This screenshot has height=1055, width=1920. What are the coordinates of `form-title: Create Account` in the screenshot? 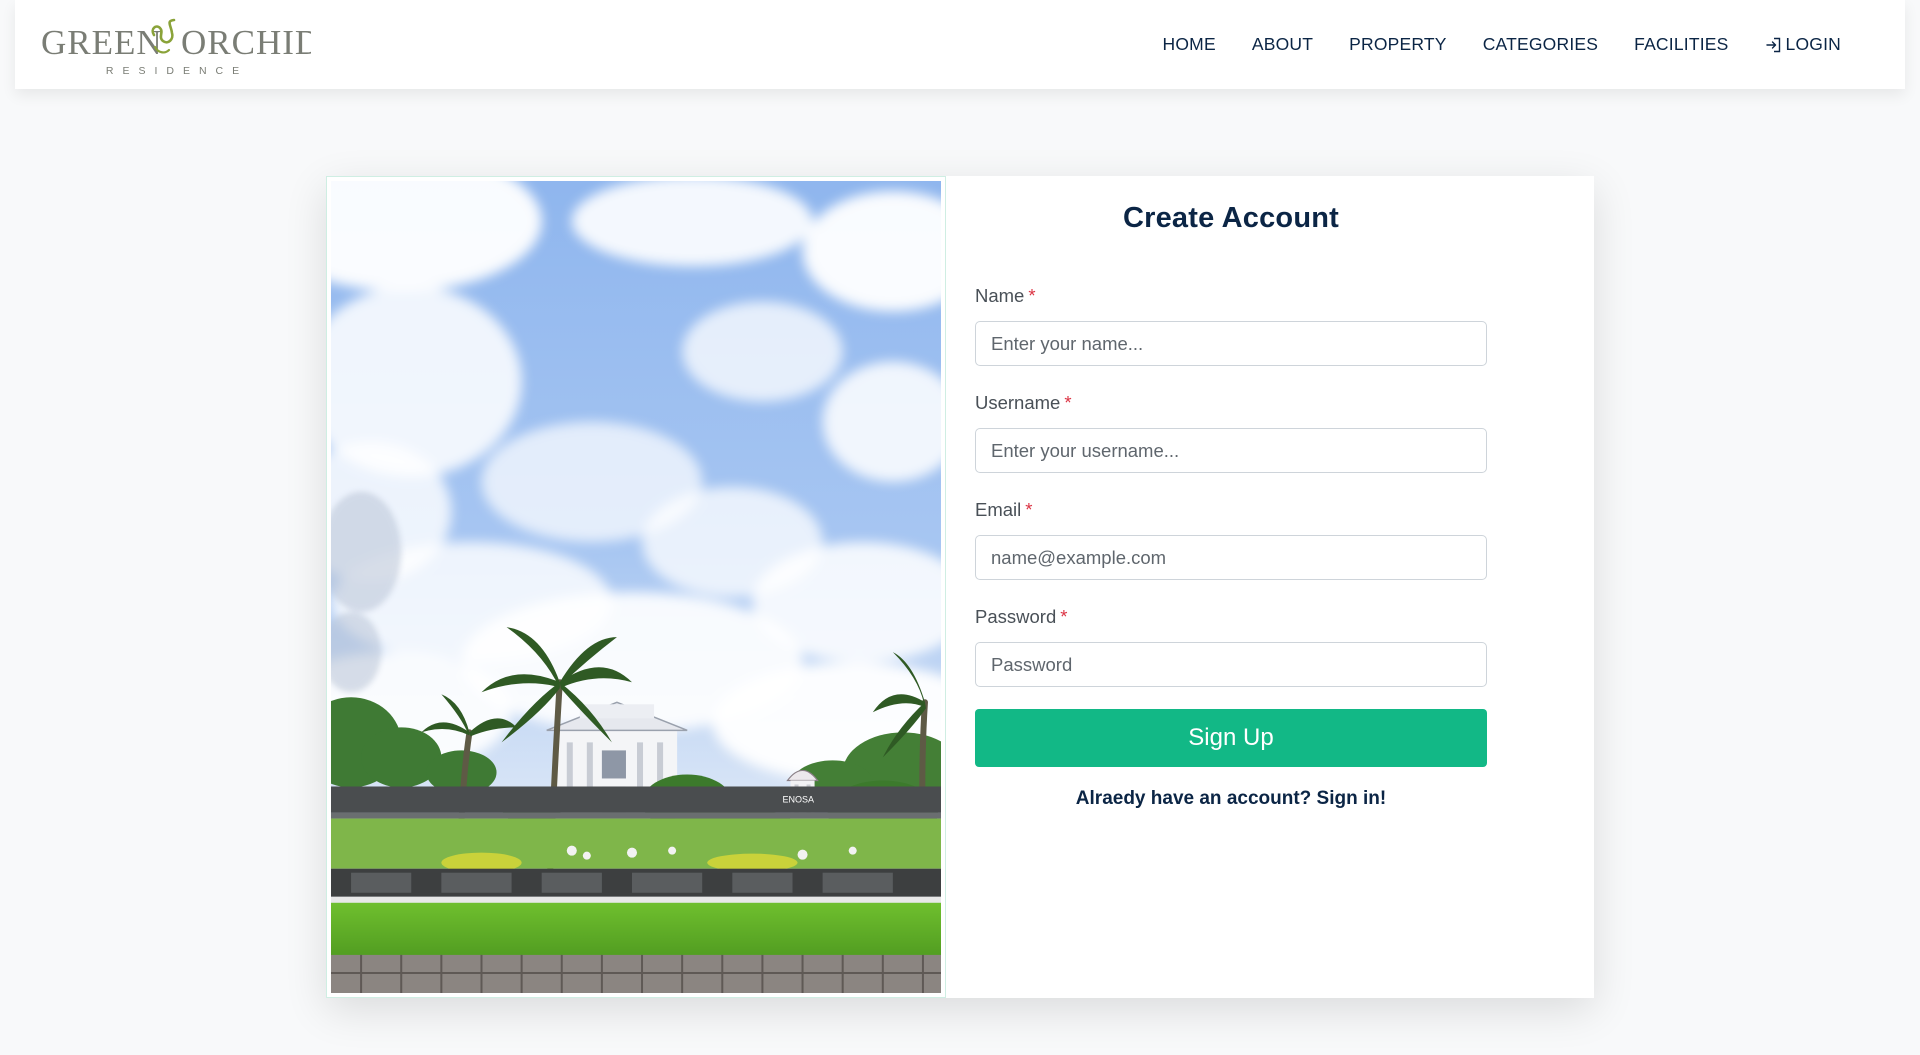 It's located at (1231, 218).